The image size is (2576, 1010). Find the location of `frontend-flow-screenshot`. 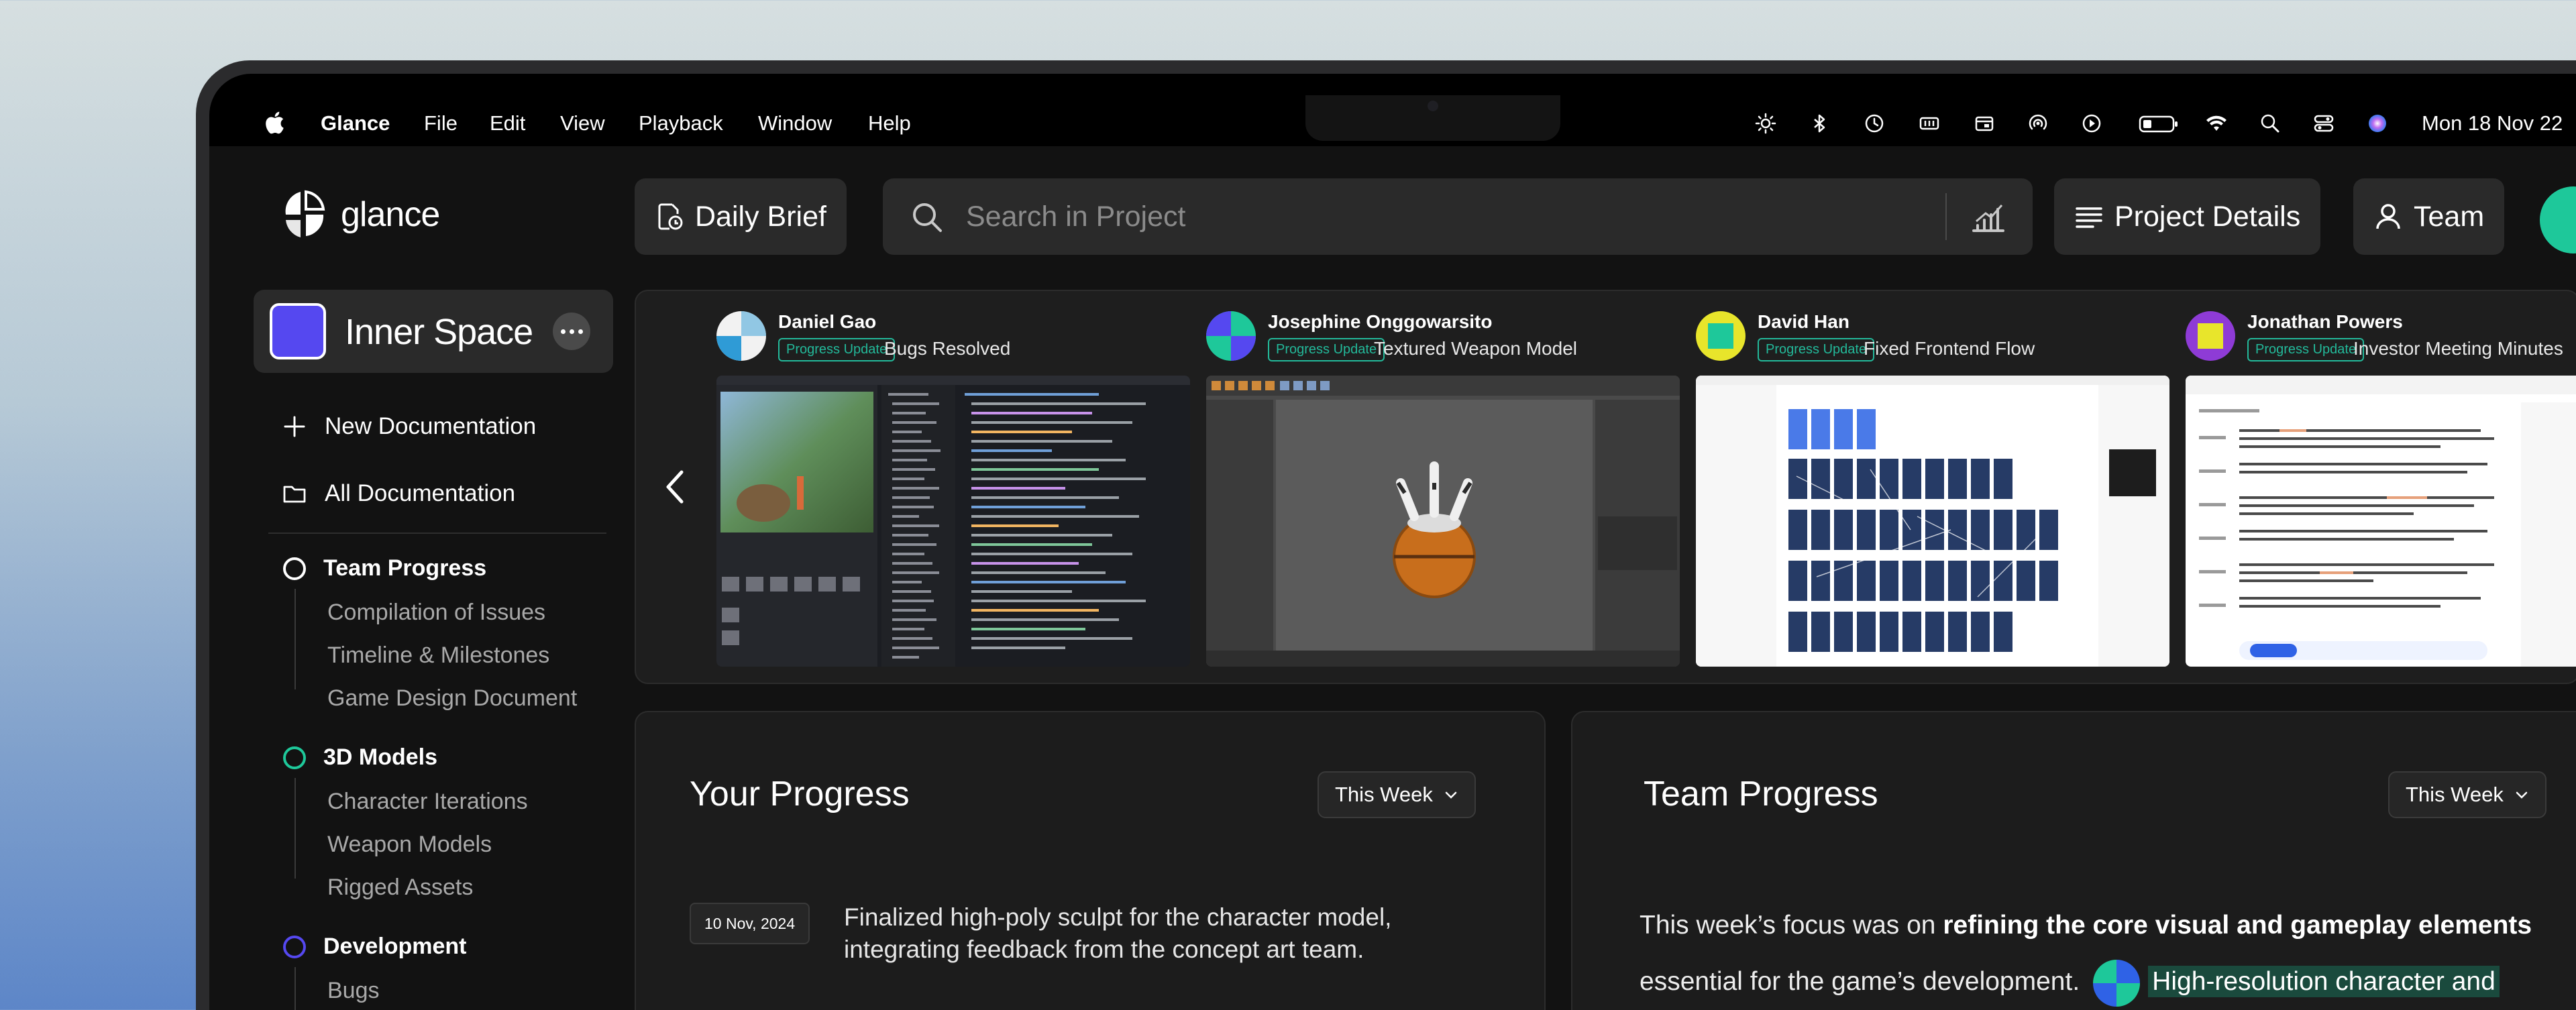

frontend-flow-screenshot is located at coordinates (1932, 521).